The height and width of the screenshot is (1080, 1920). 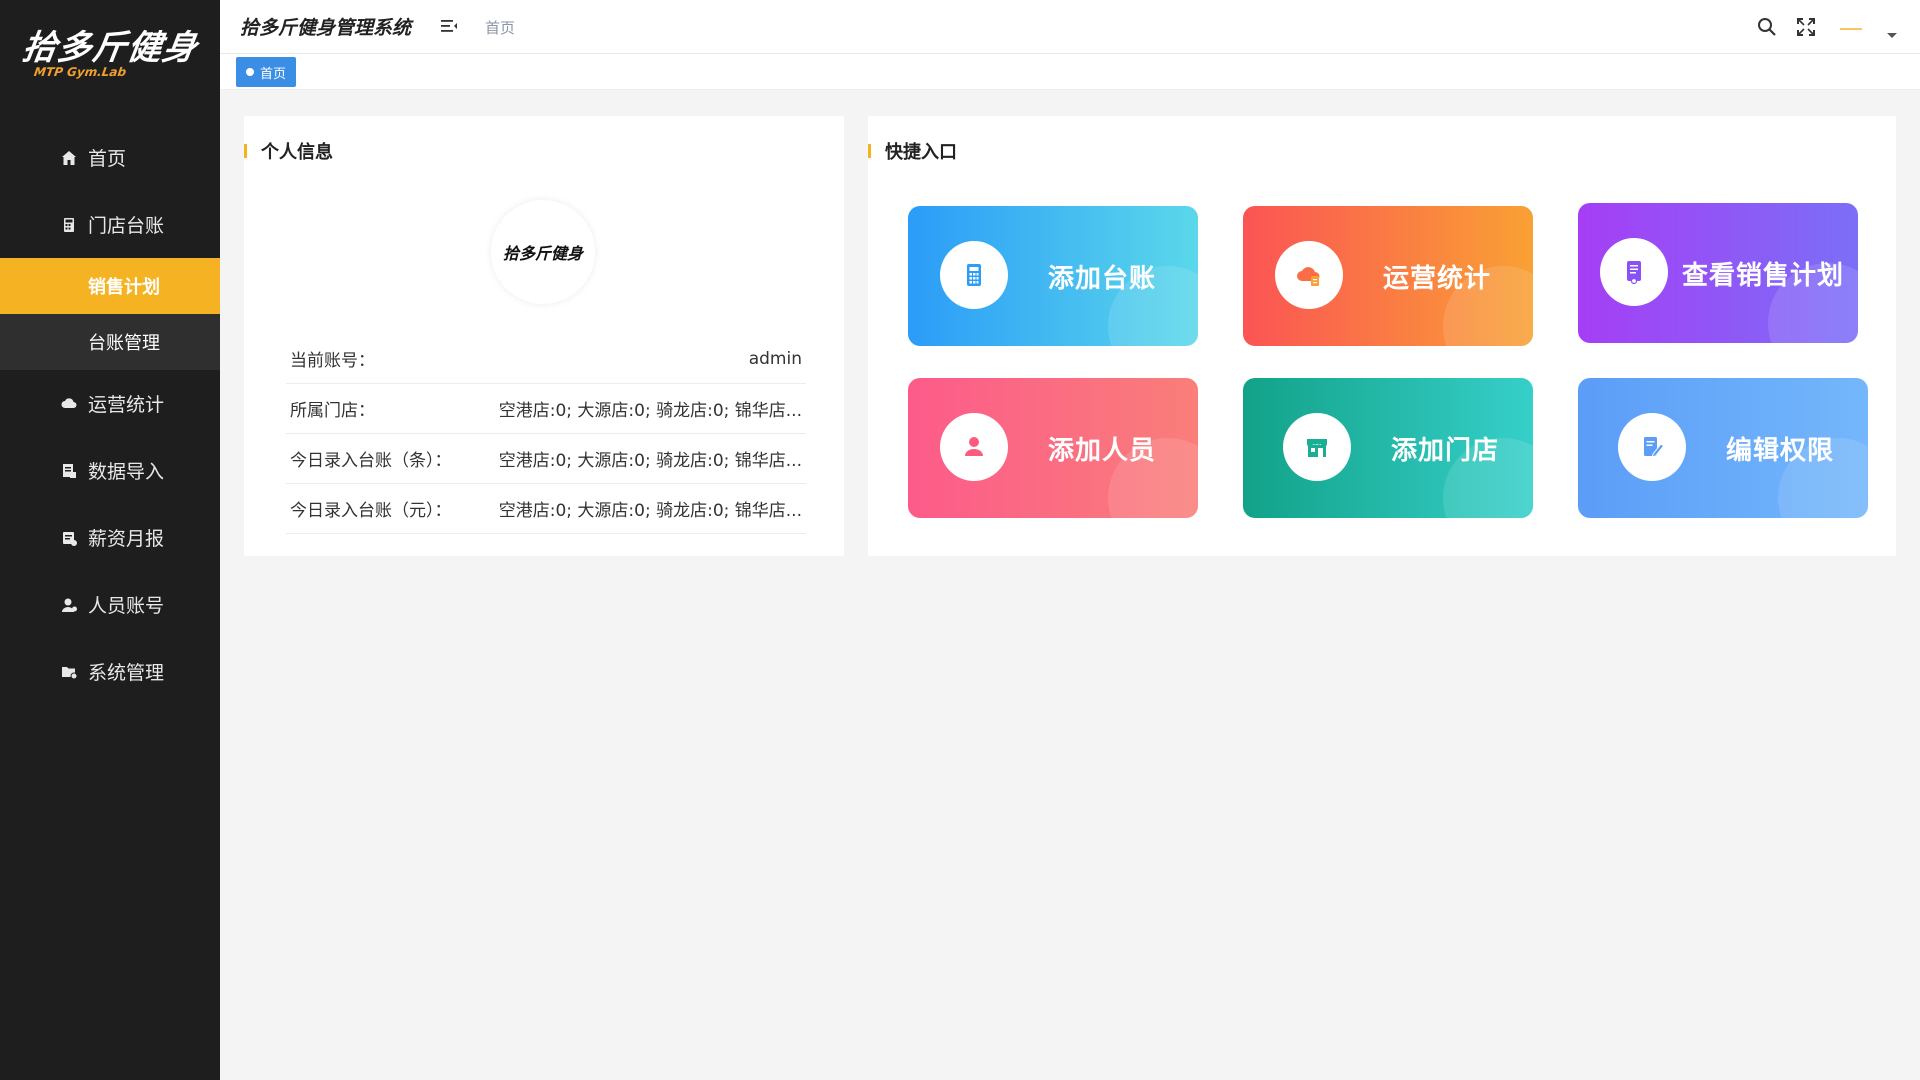 What do you see at coordinates (1806, 27) in the screenshot?
I see `fullscreen-icon` at bounding box center [1806, 27].